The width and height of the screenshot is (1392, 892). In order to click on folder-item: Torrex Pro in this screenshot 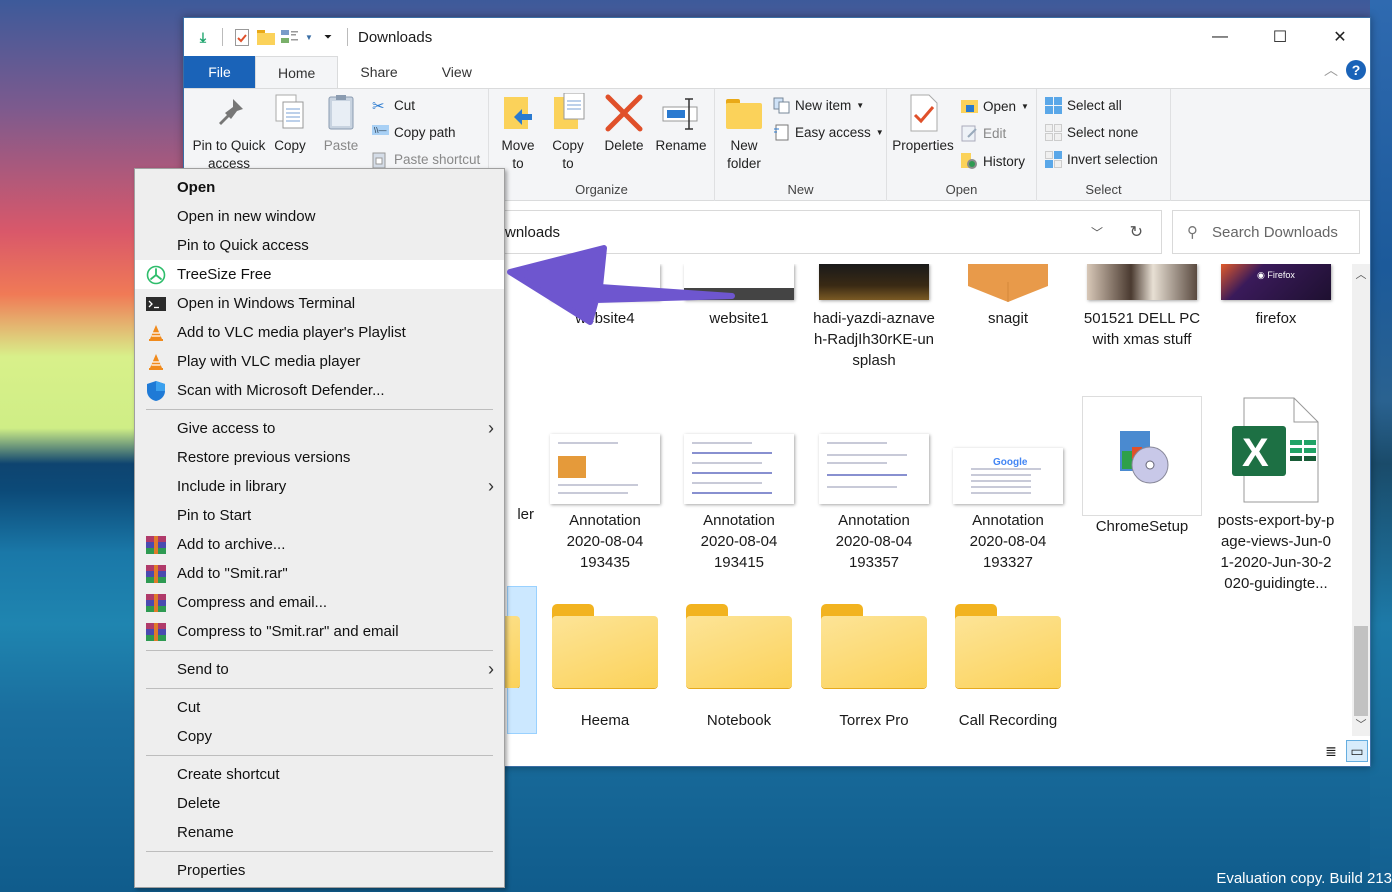, I will do `click(874, 667)`.